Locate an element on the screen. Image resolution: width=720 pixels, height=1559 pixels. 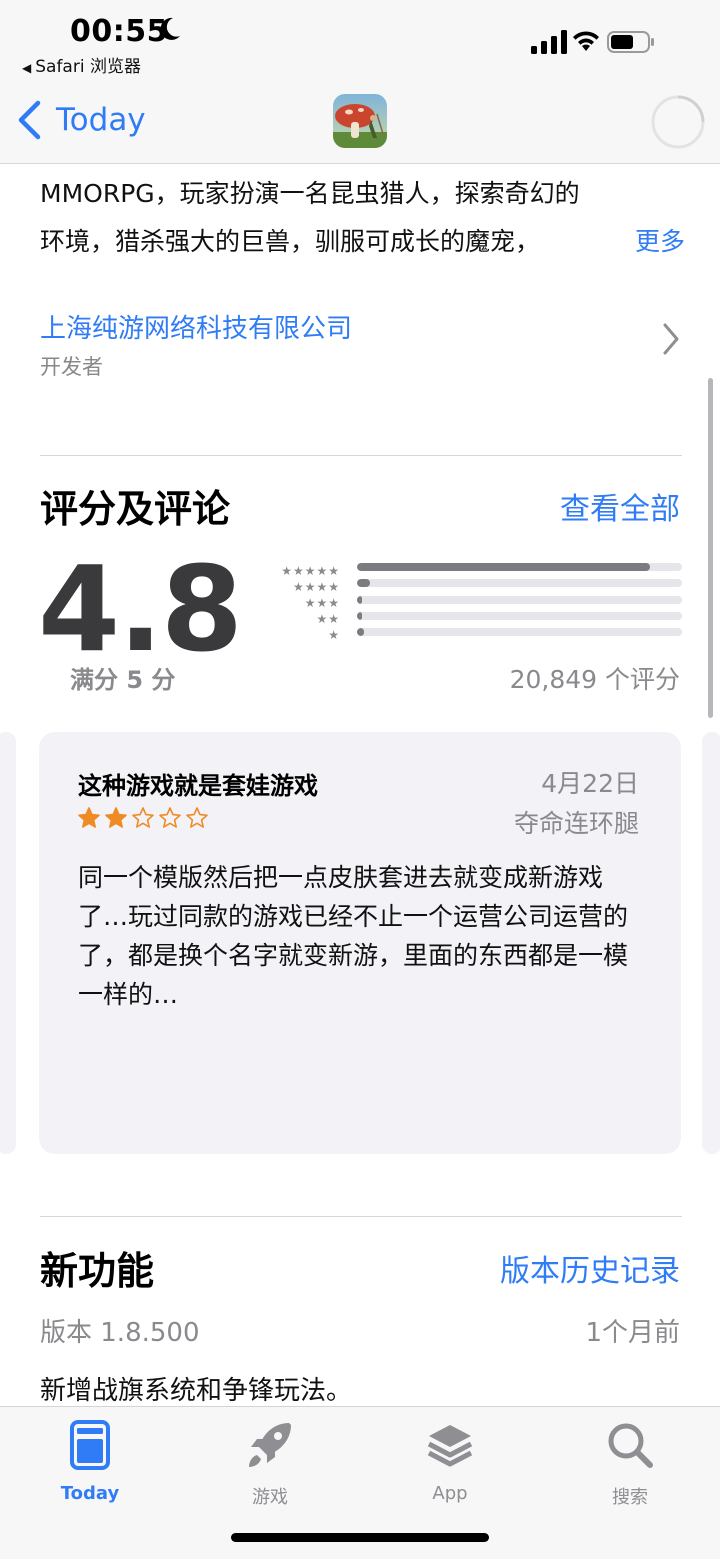
home-indicator is located at coordinates (360, 1537).